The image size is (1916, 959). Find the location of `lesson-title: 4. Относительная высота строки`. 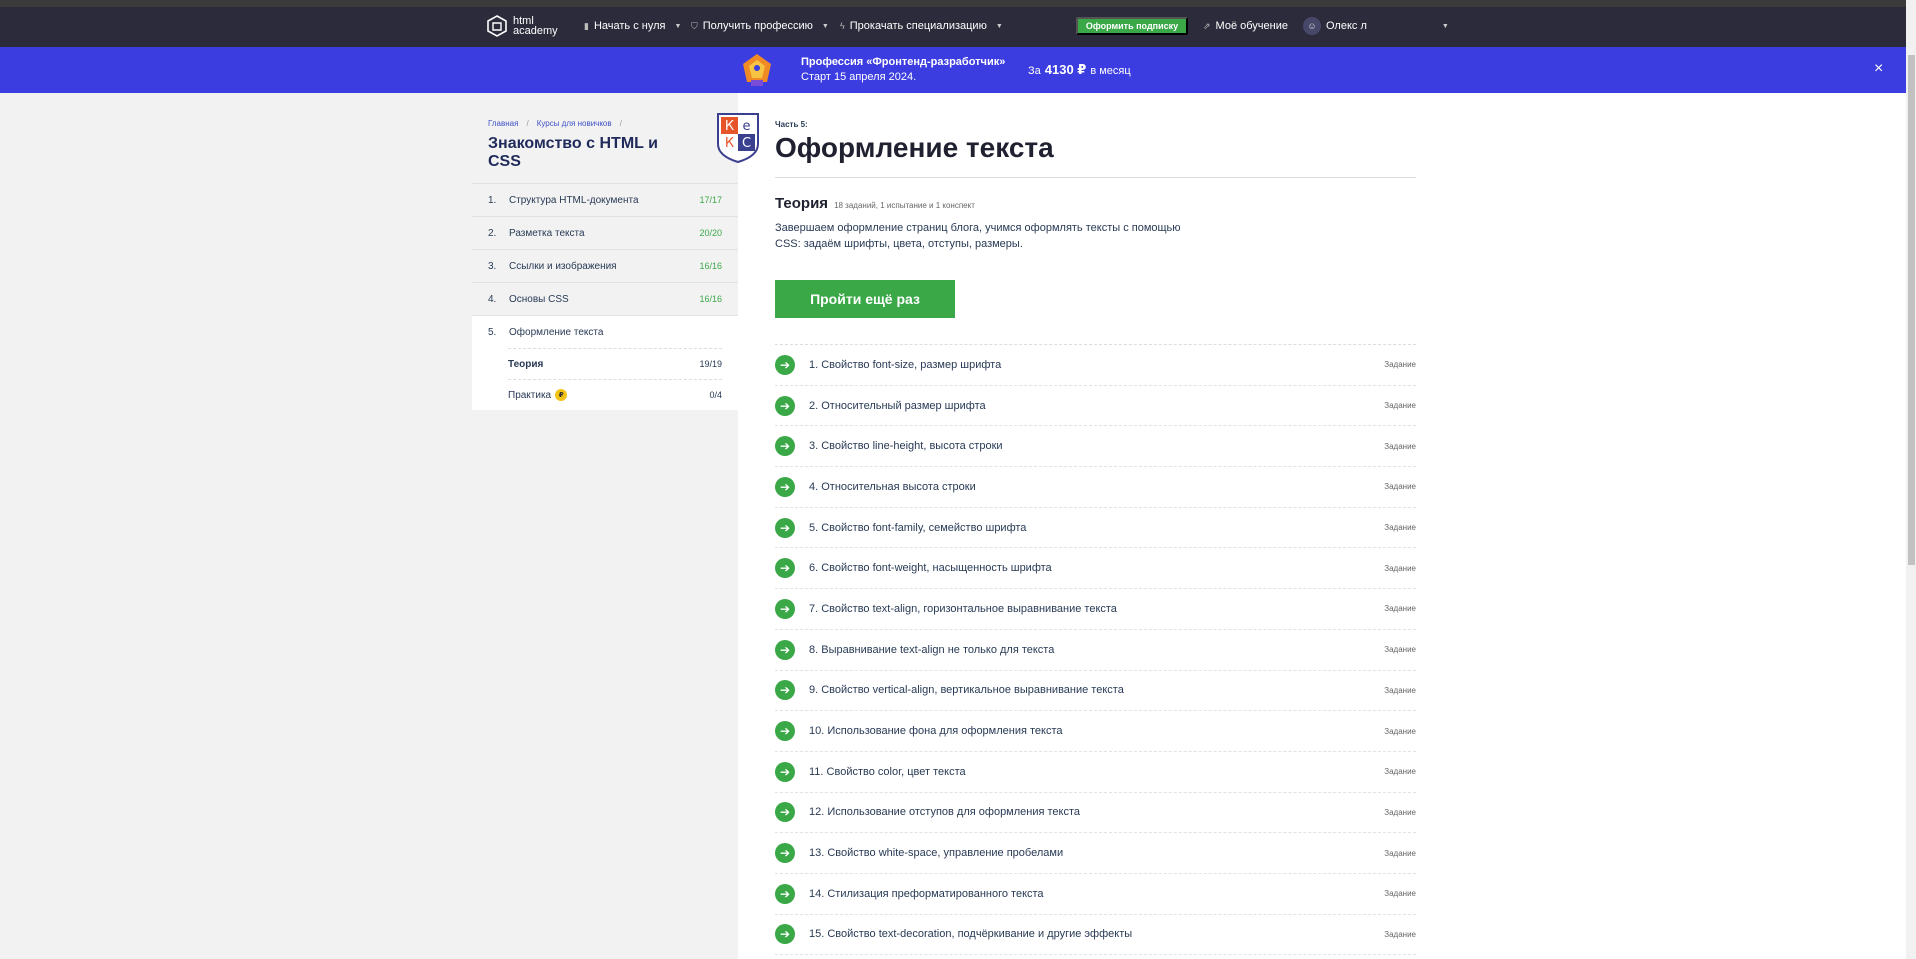

lesson-title: 4. Относительная высота строки is located at coordinates (892, 486).